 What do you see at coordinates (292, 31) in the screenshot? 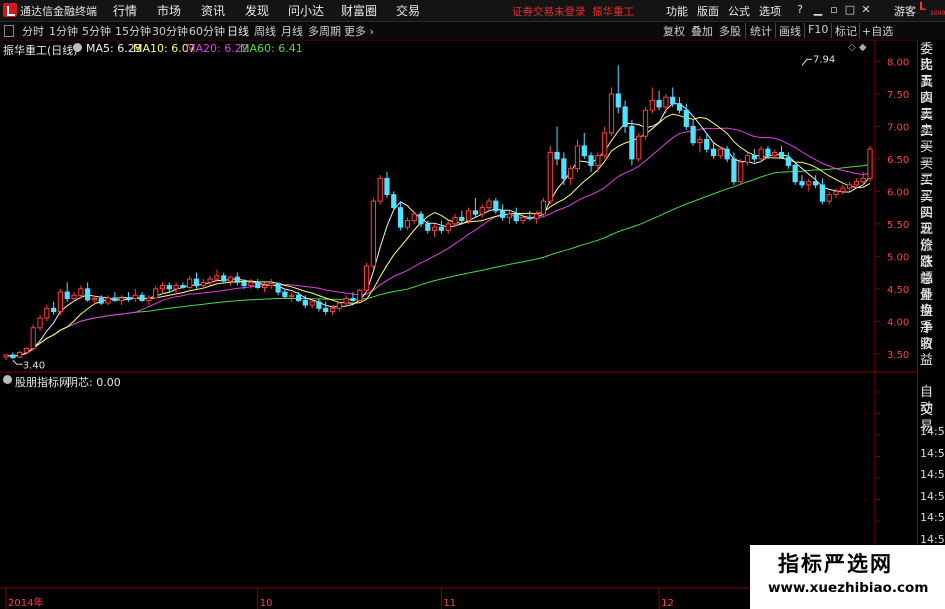
I see `period-monthly: 月线` at bounding box center [292, 31].